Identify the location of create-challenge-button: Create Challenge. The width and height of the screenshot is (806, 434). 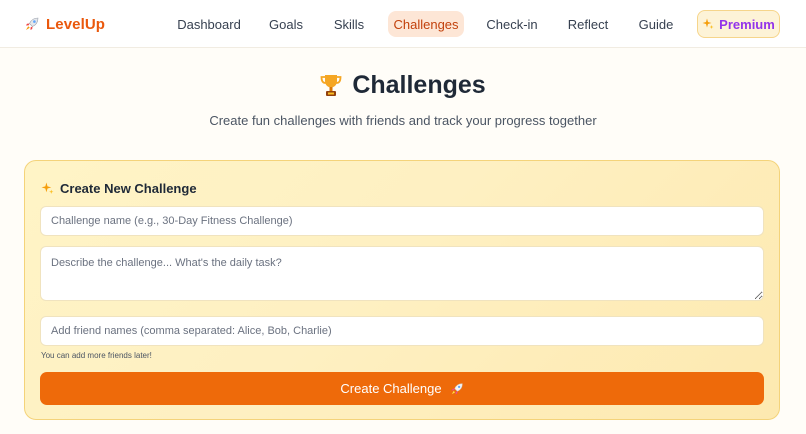
(402, 388).